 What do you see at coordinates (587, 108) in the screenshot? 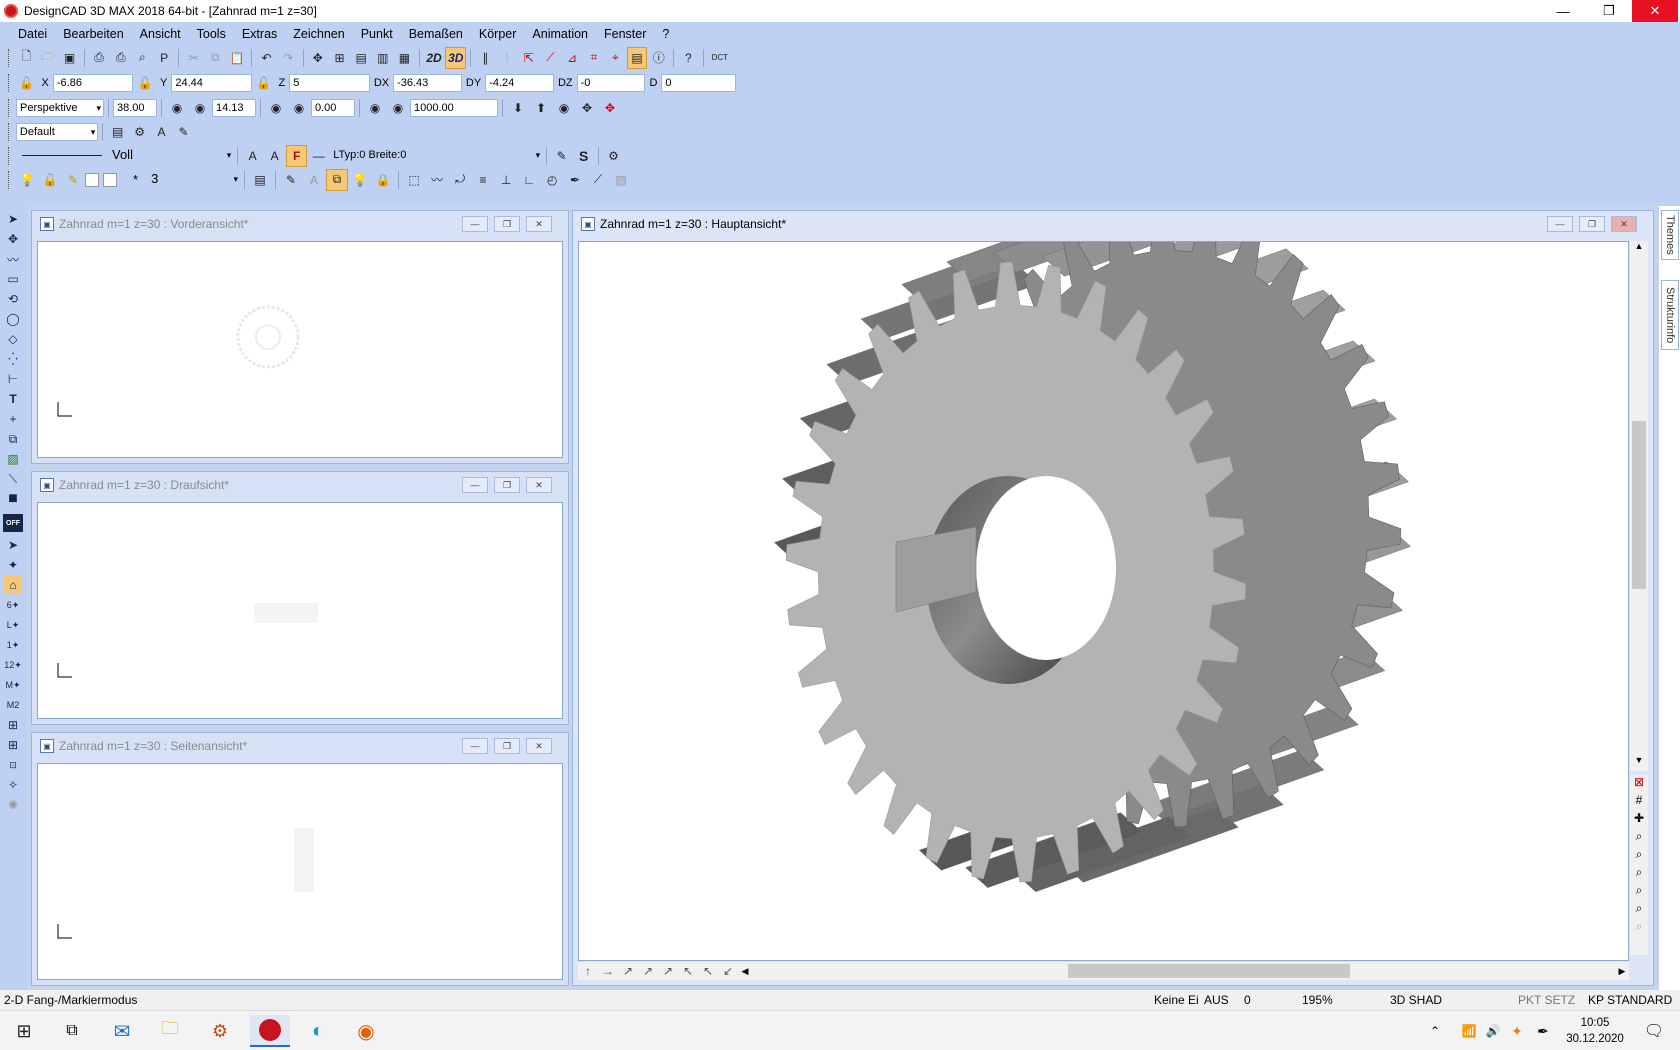
I see `orbit-icon: ✥` at bounding box center [587, 108].